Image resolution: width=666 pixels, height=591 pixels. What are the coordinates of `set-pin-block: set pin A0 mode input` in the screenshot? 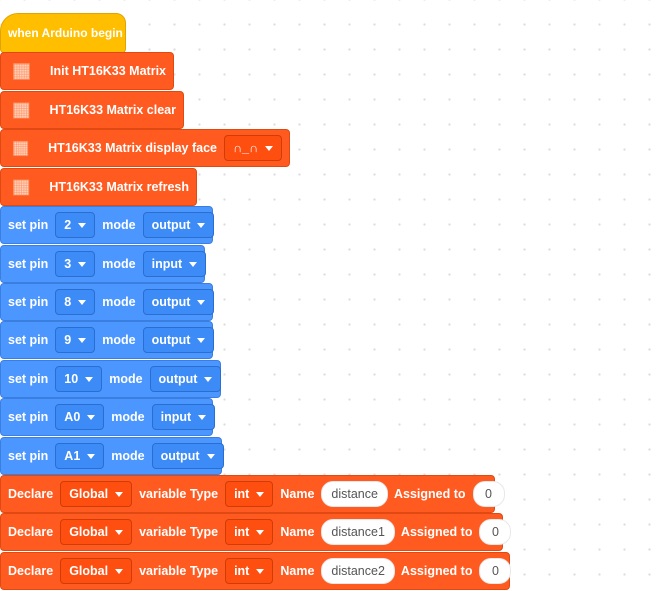 It's located at (108, 417).